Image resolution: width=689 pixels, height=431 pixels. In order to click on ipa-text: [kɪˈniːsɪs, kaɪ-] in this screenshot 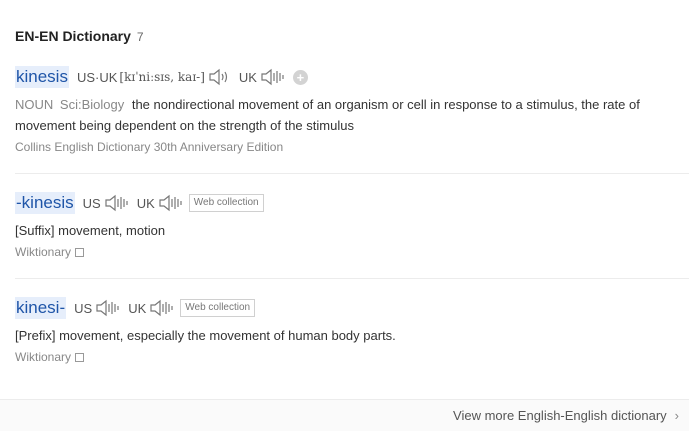, I will do `click(162, 77)`.